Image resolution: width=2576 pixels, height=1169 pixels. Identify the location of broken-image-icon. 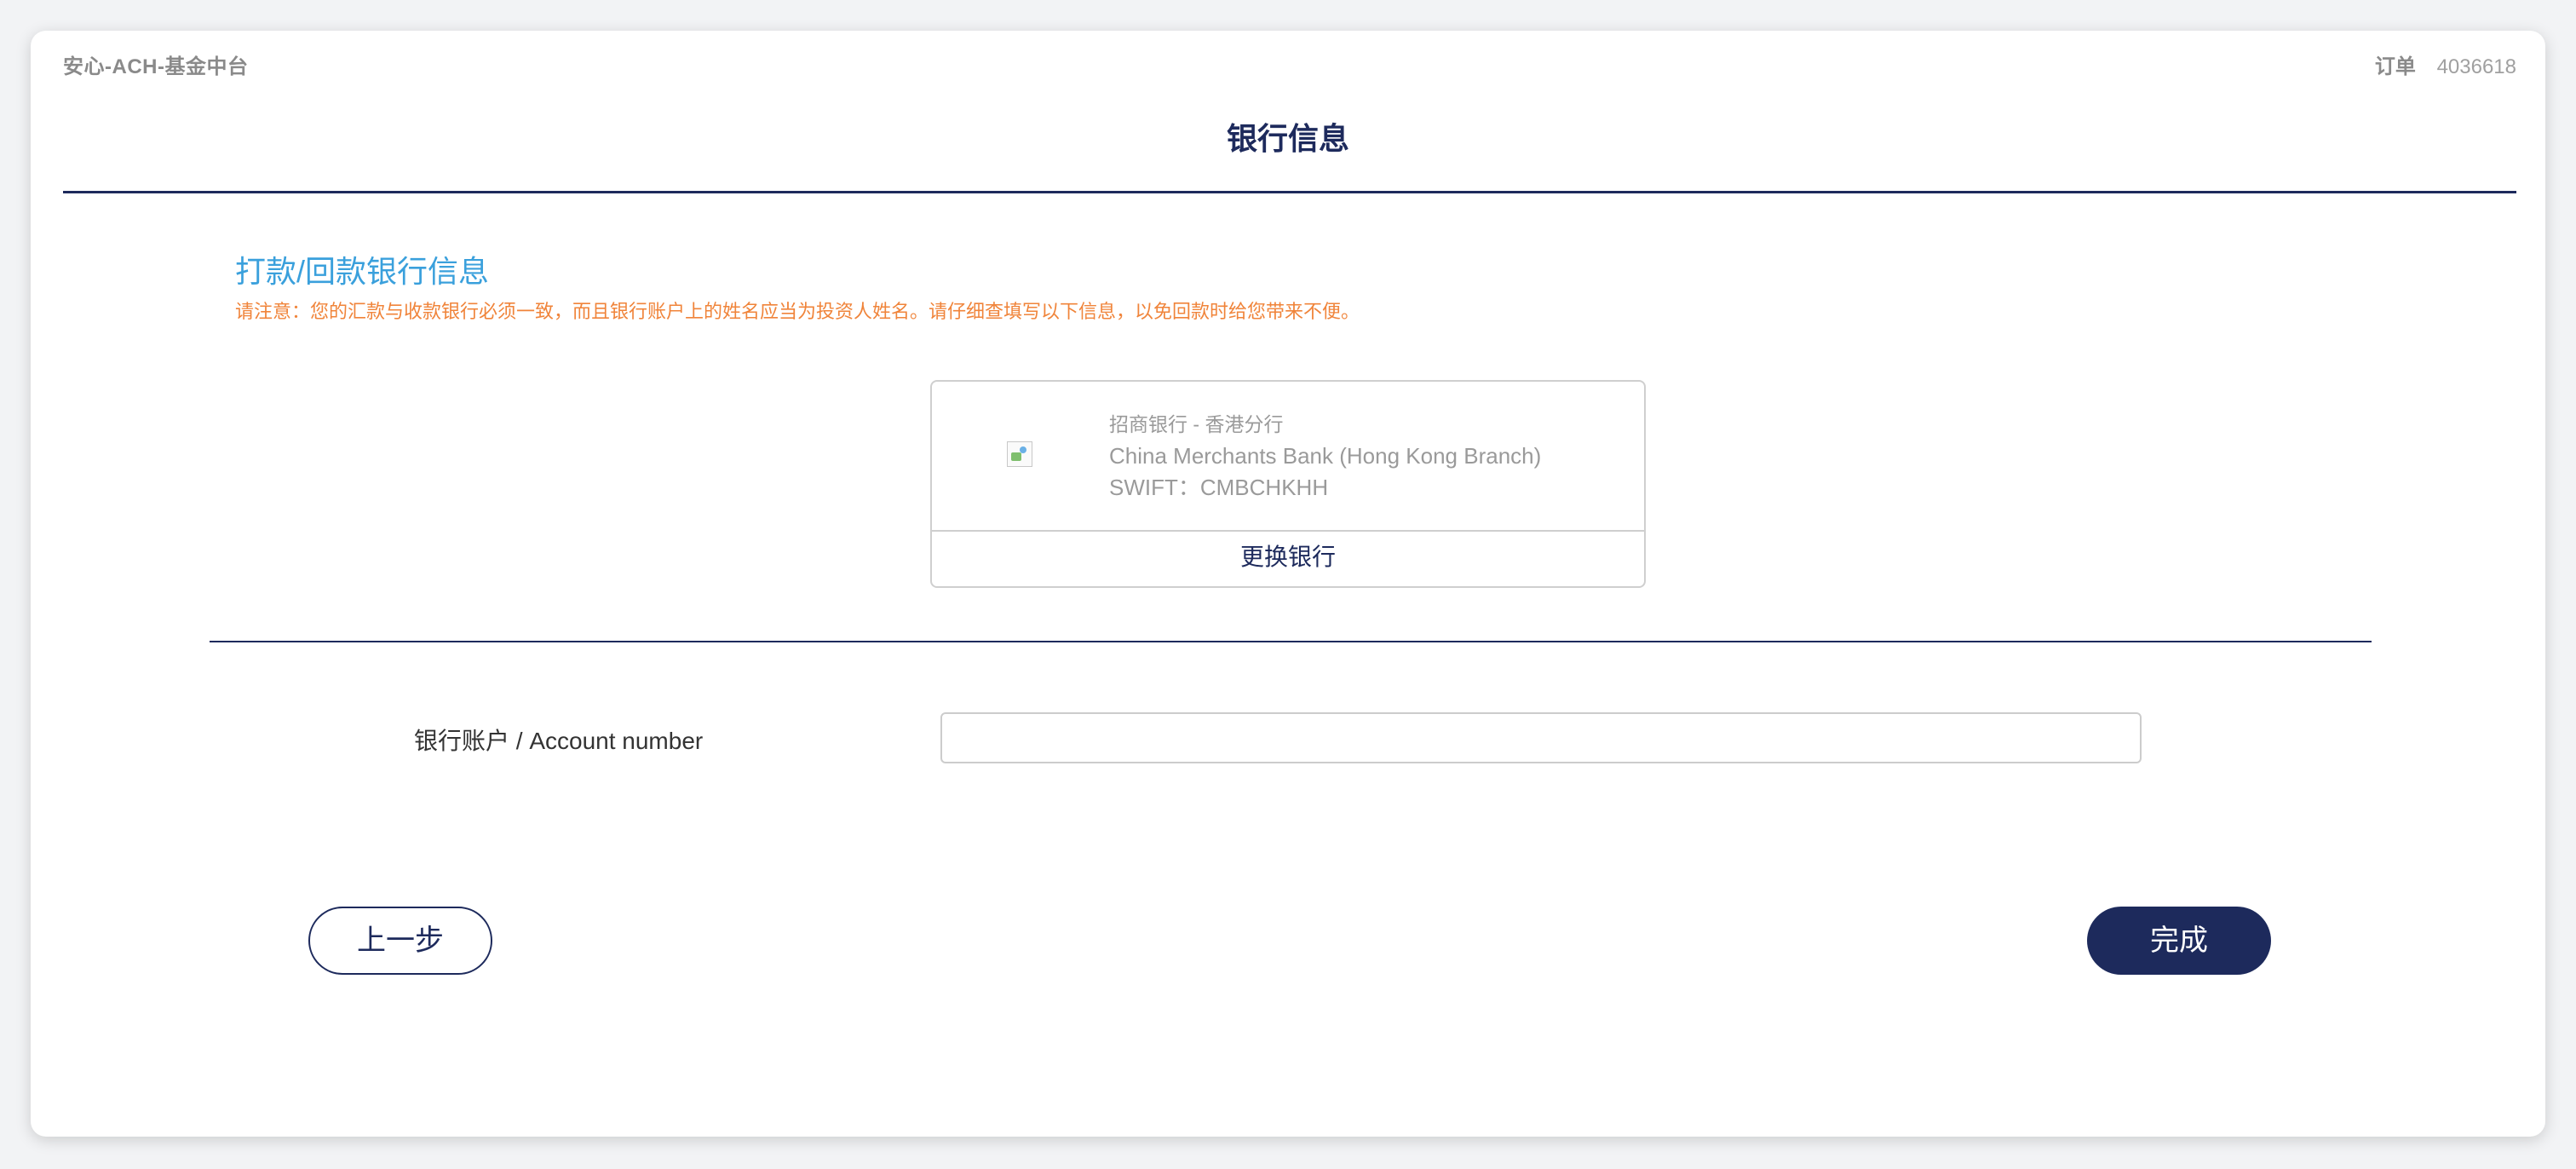
(1019, 454).